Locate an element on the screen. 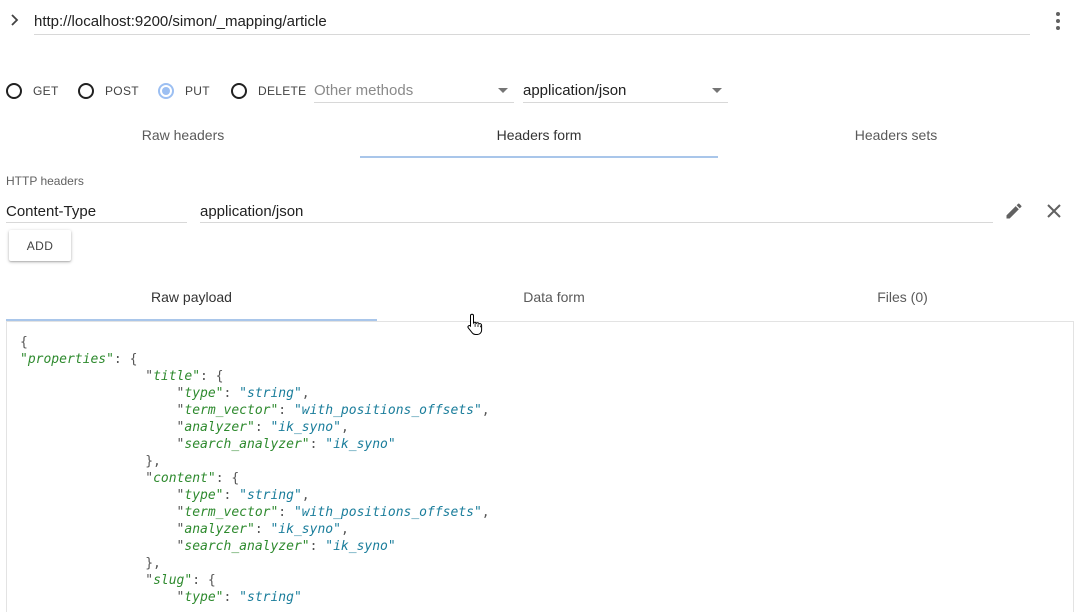  method-label: POST is located at coordinates (122, 91).